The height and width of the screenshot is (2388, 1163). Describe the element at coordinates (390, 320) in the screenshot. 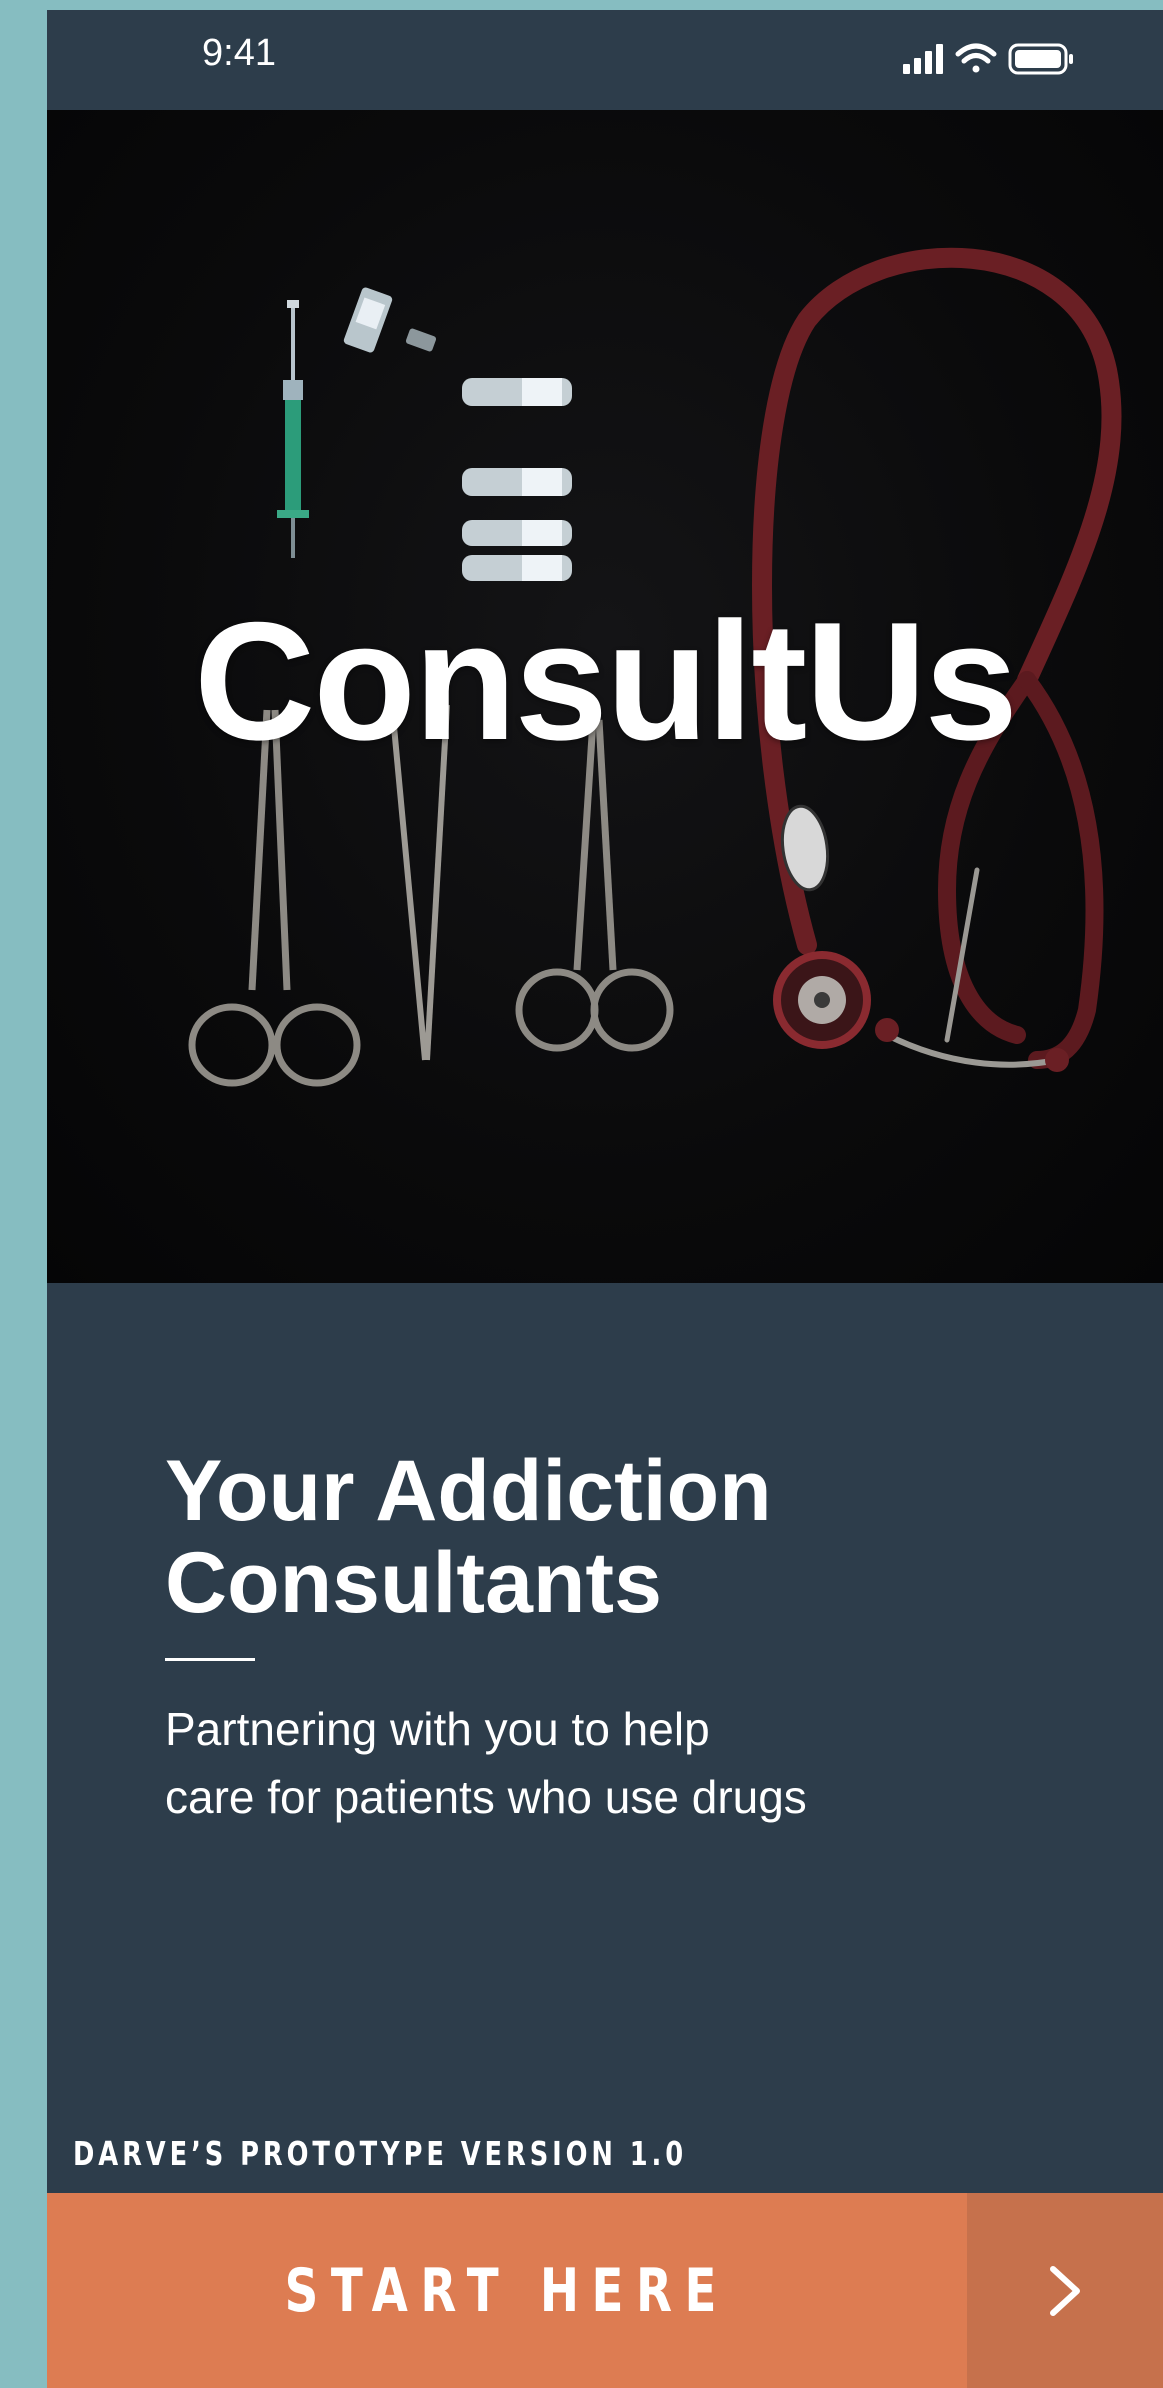

I see `vial-icon` at that location.